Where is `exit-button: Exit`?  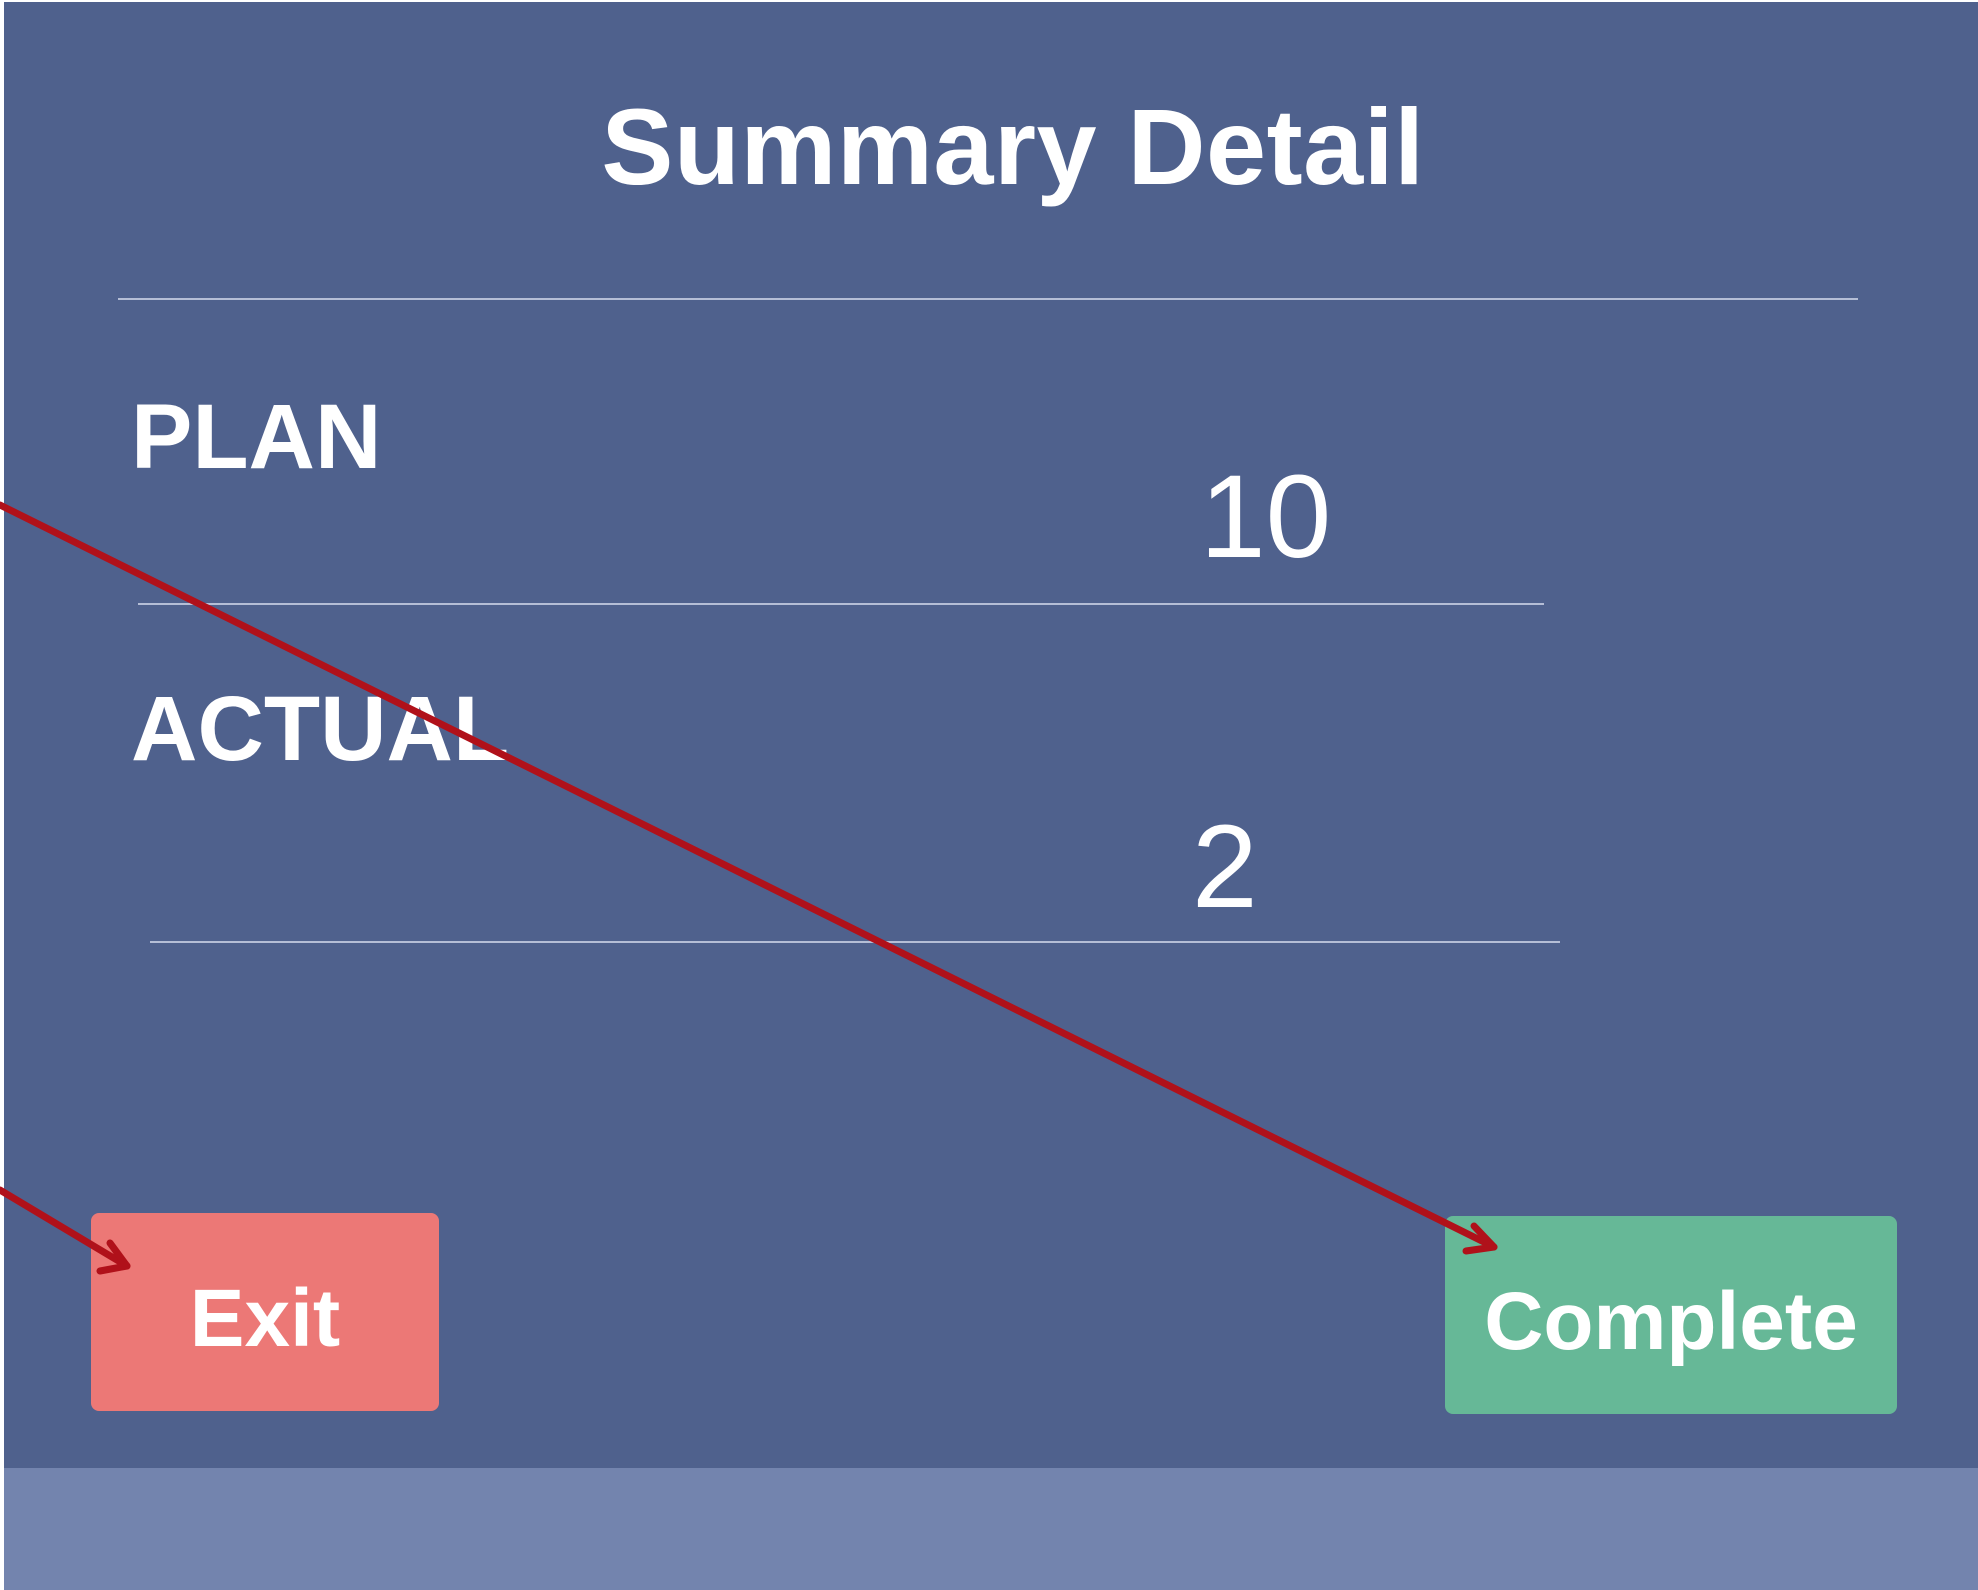 exit-button: Exit is located at coordinates (265, 1312).